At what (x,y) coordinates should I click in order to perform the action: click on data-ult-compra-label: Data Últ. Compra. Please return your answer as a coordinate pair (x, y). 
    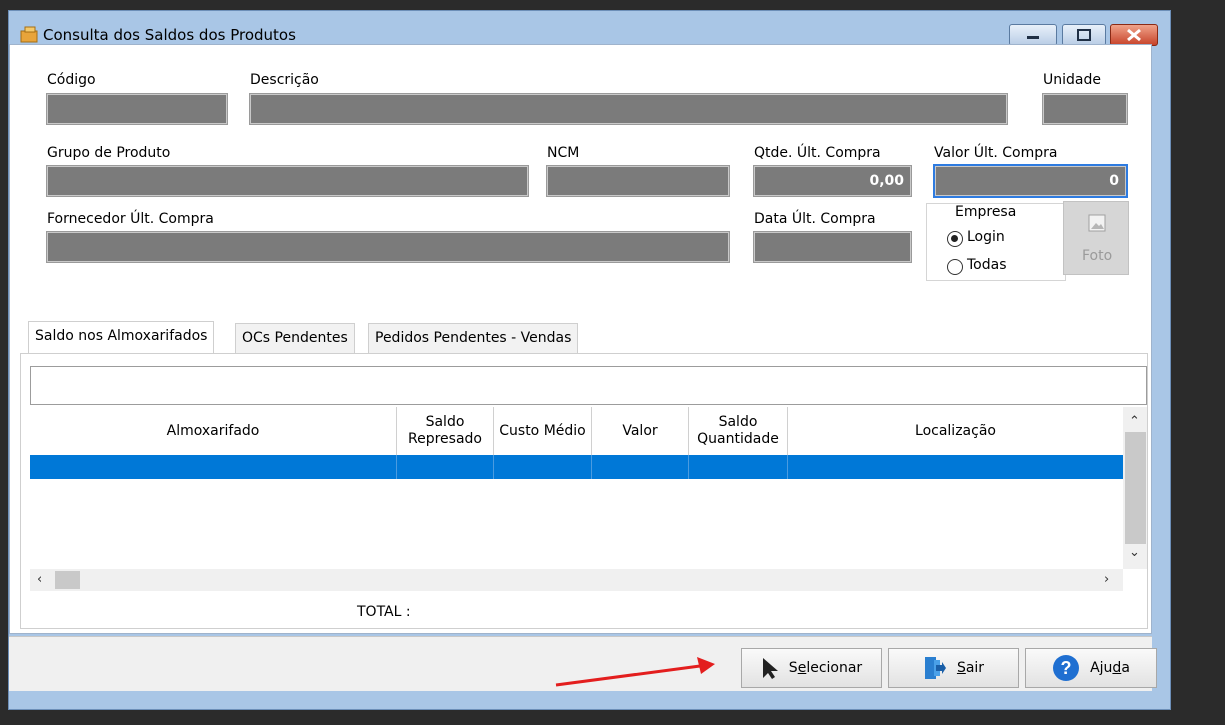
    Looking at the image, I should click on (815, 219).